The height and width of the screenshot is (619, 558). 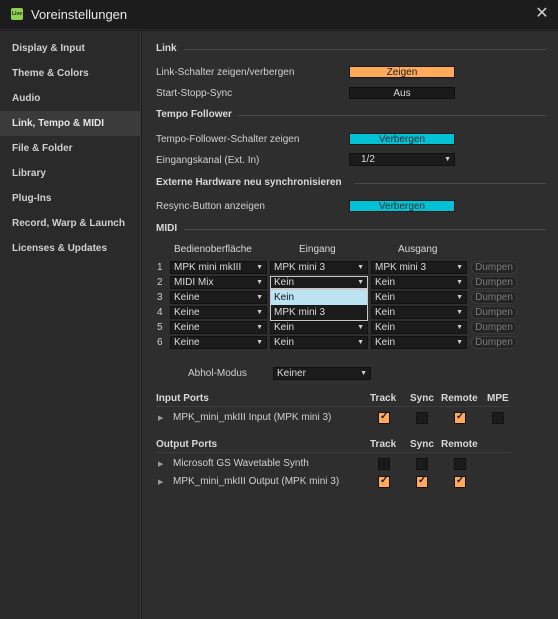 I want to click on control-surface-value: MPK mini mkIII, so click(x=208, y=267).